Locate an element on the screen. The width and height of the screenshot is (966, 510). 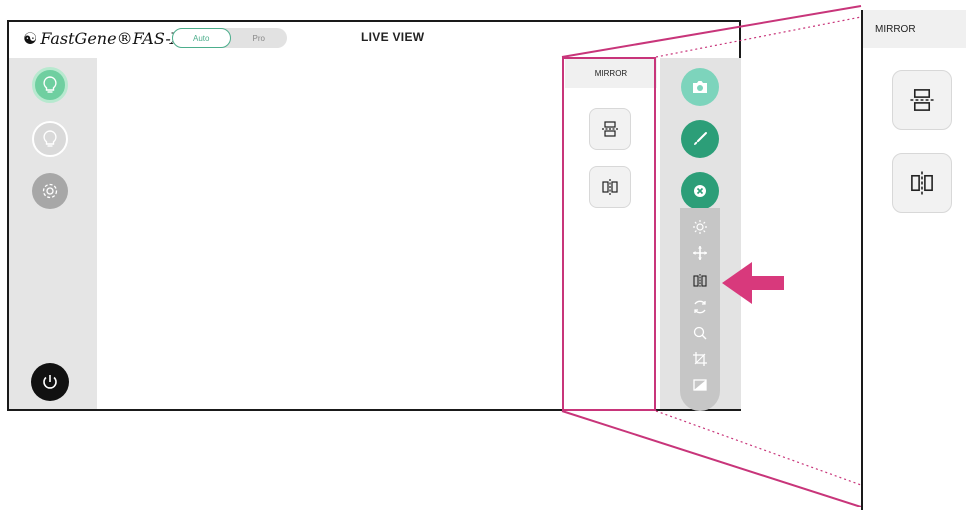
mode-toggle: Auto Pro is located at coordinates (229, 38).